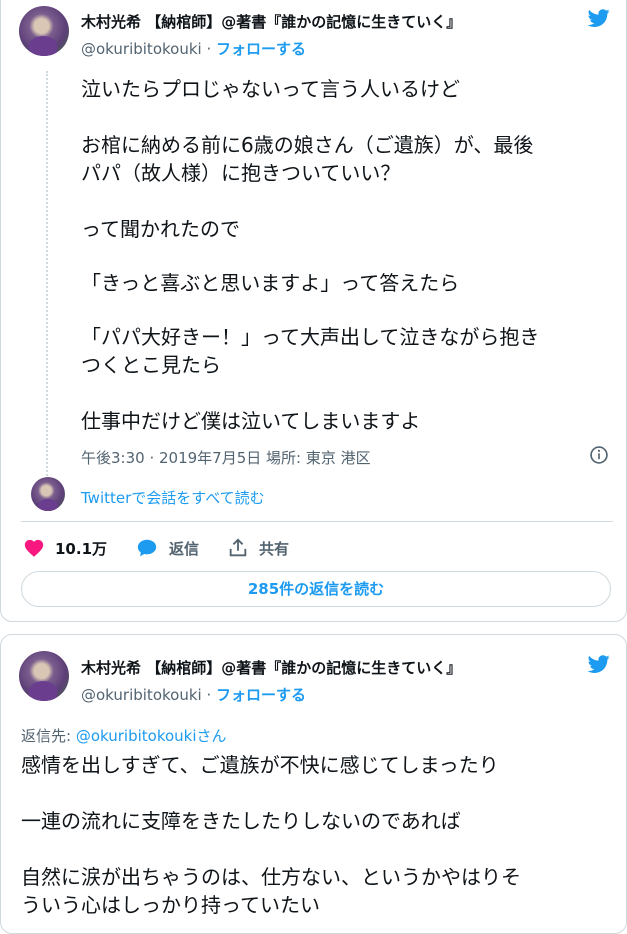 The height and width of the screenshot is (934, 627). What do you see at coordinates (170, 905) in the screenshot?
I see `tweet-text-line: ういう心はしっかり持っていたい` at bounding box center [170, 905].